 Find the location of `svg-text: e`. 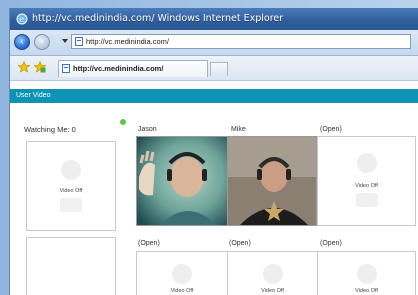

svg-text: e is located at coordinates (21, 19).